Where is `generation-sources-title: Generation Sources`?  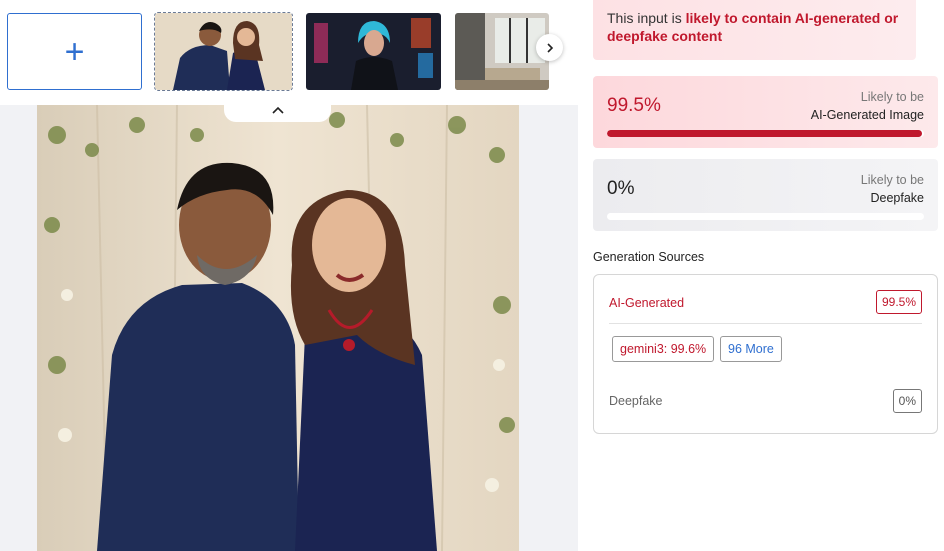
generation-sources-title: Generation Sources is located at coordinates (649, 257).